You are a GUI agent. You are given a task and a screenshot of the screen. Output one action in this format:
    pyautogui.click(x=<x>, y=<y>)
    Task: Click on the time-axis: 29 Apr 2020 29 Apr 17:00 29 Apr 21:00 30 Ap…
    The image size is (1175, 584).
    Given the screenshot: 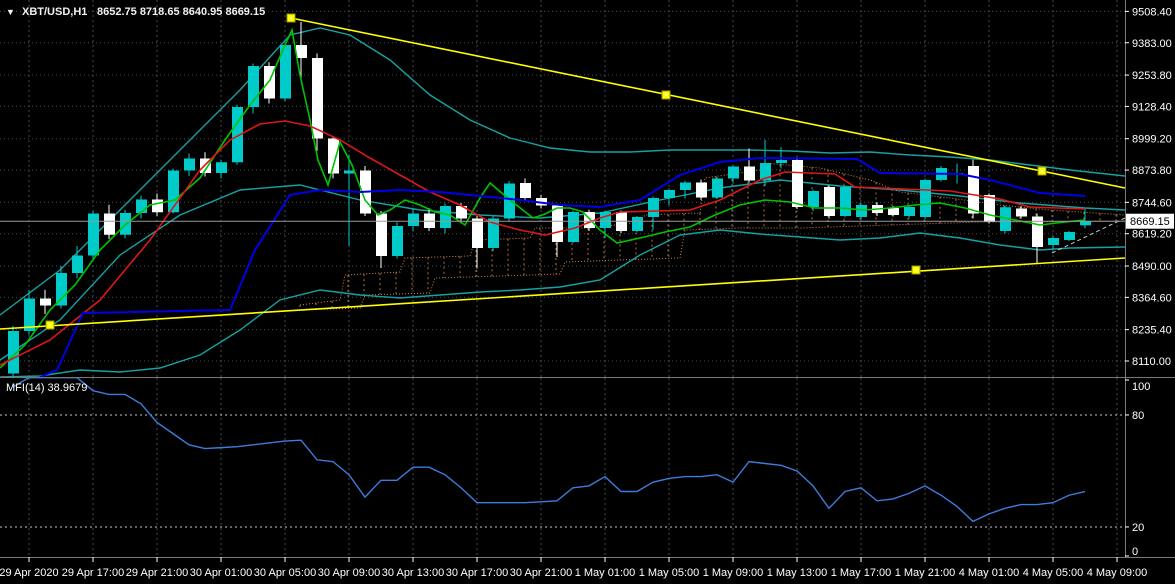 What is the action you would take?
    pyautogui.click(x=573, y=568)
    